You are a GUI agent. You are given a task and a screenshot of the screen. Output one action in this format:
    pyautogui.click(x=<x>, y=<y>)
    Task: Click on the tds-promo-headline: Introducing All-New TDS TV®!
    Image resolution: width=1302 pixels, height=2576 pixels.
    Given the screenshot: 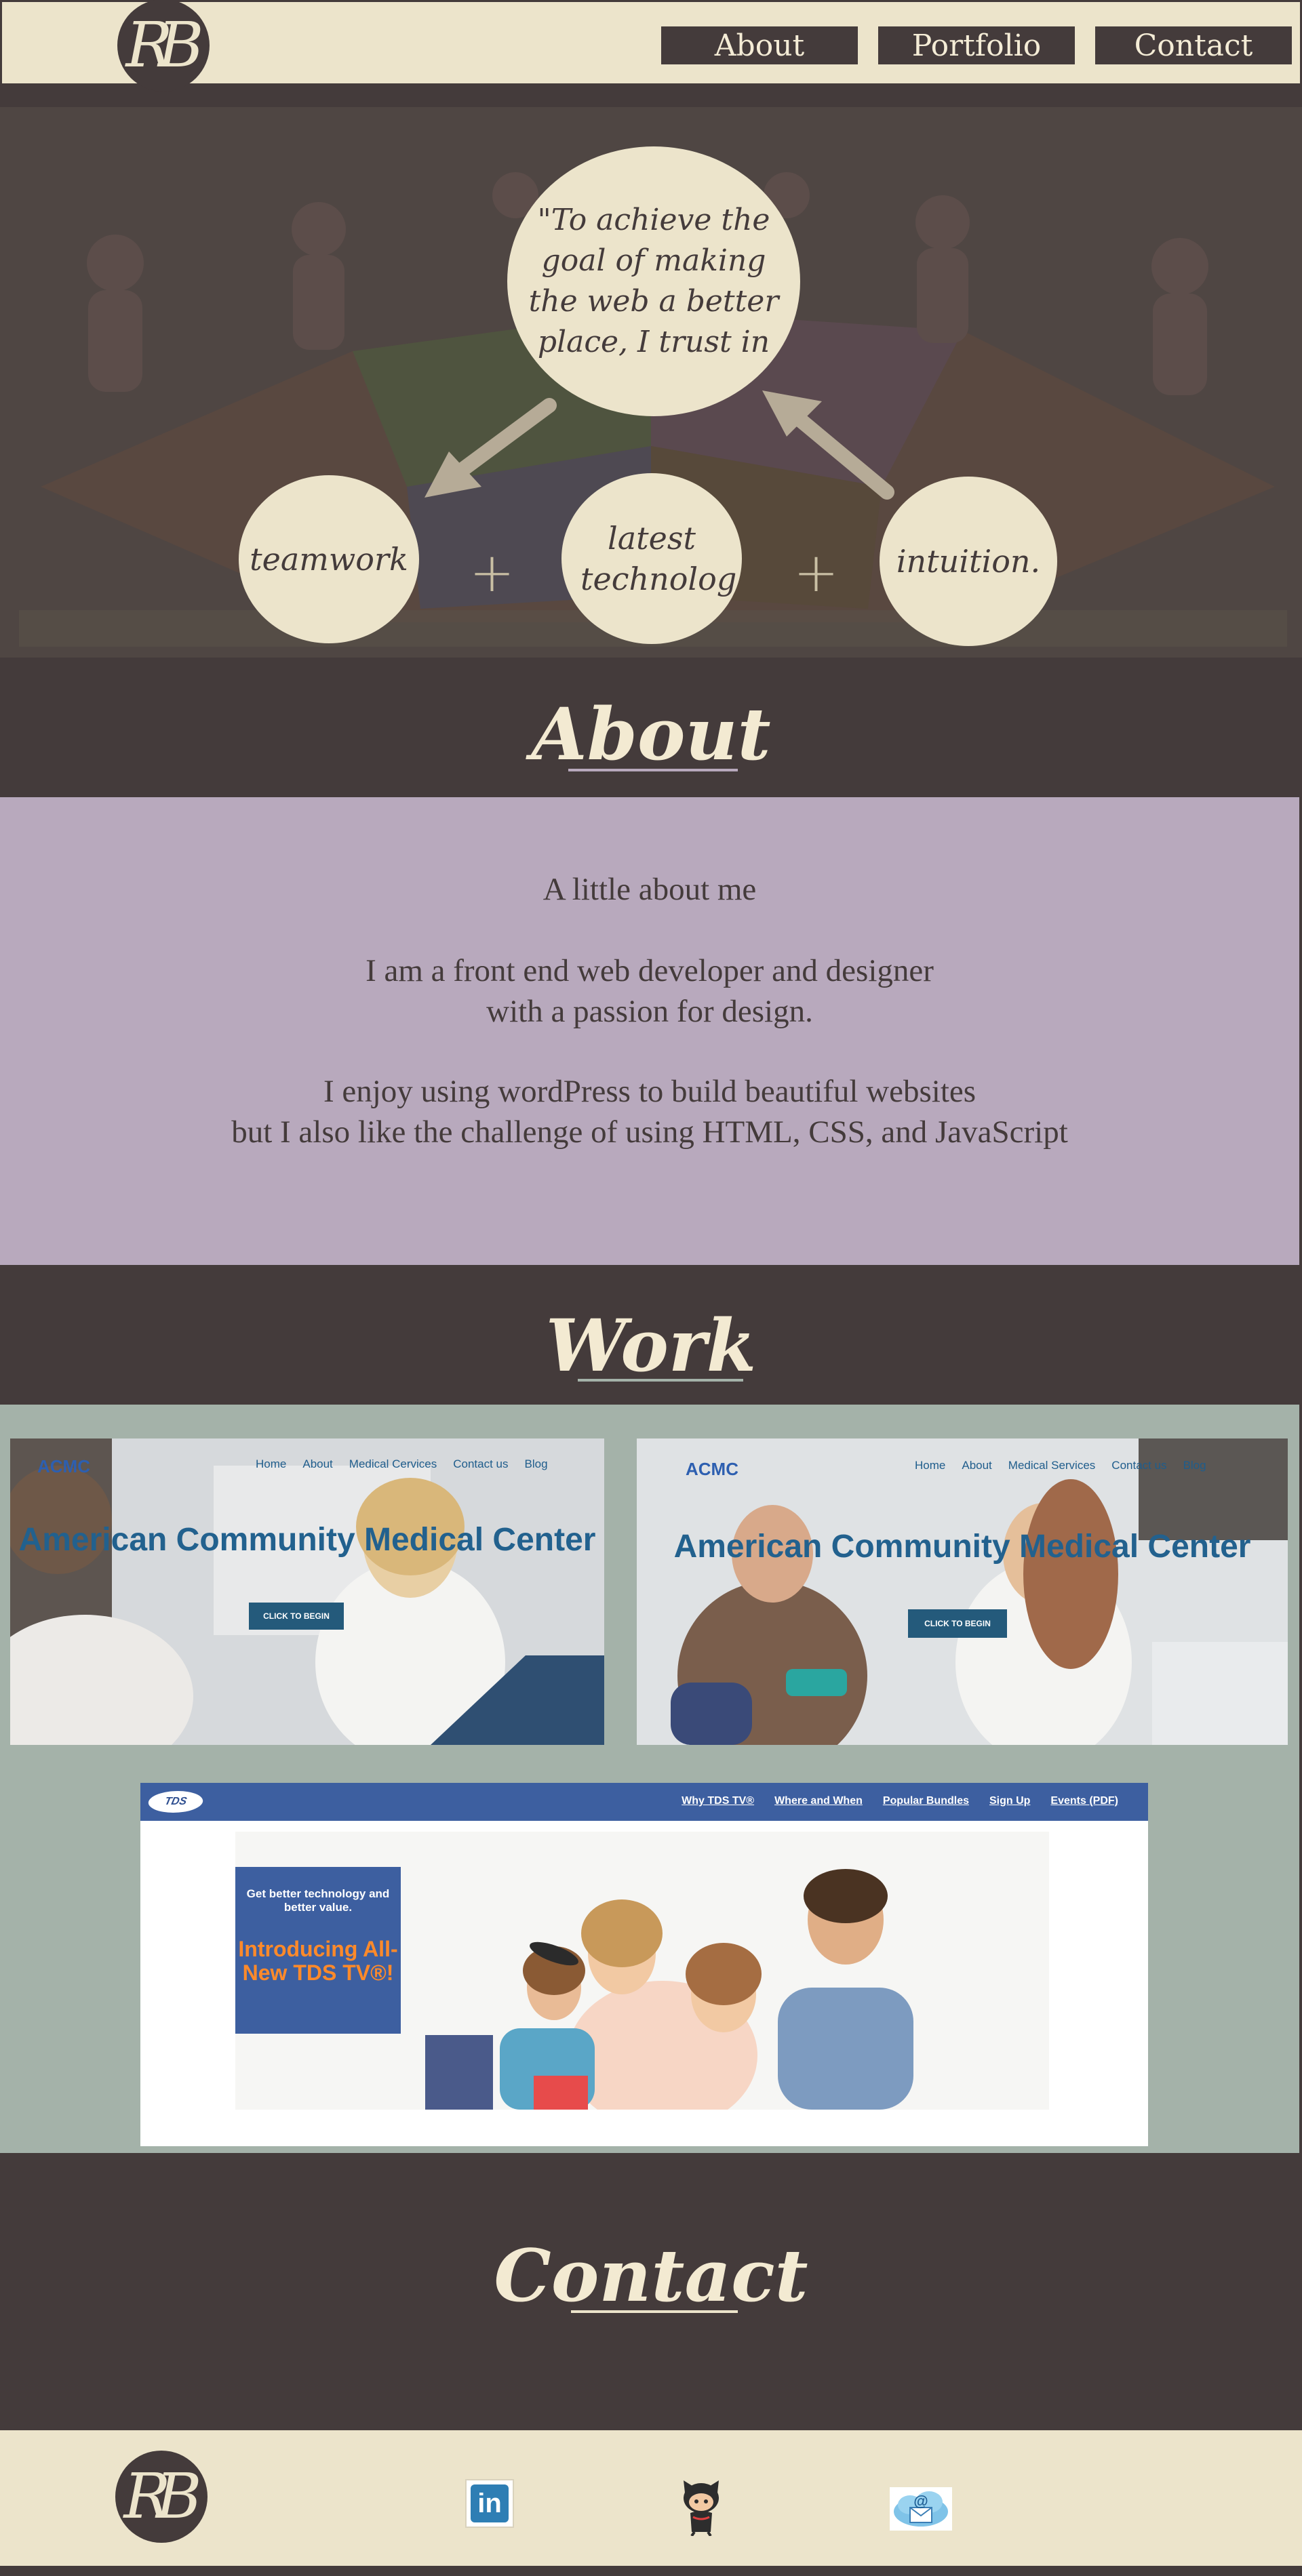 What is the action you would take?
    pyautogui.click(x=318, y=1961)
    